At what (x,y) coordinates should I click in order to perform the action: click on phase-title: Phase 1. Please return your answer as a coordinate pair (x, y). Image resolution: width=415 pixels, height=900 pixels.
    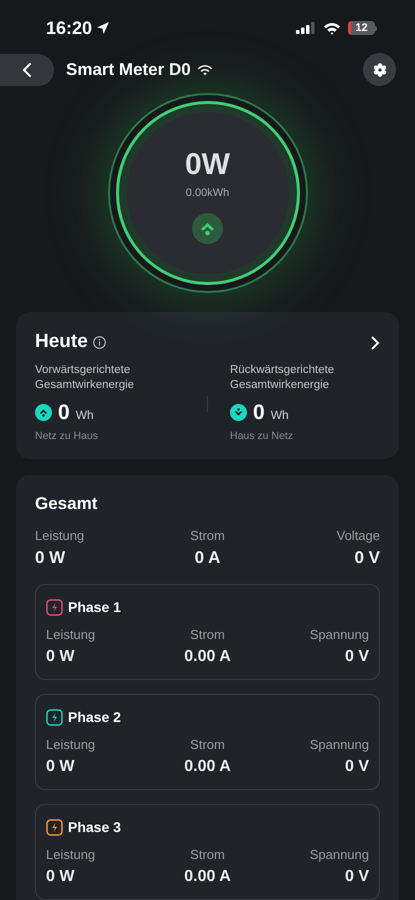
    Looking at the image, I should click on (94, 607).